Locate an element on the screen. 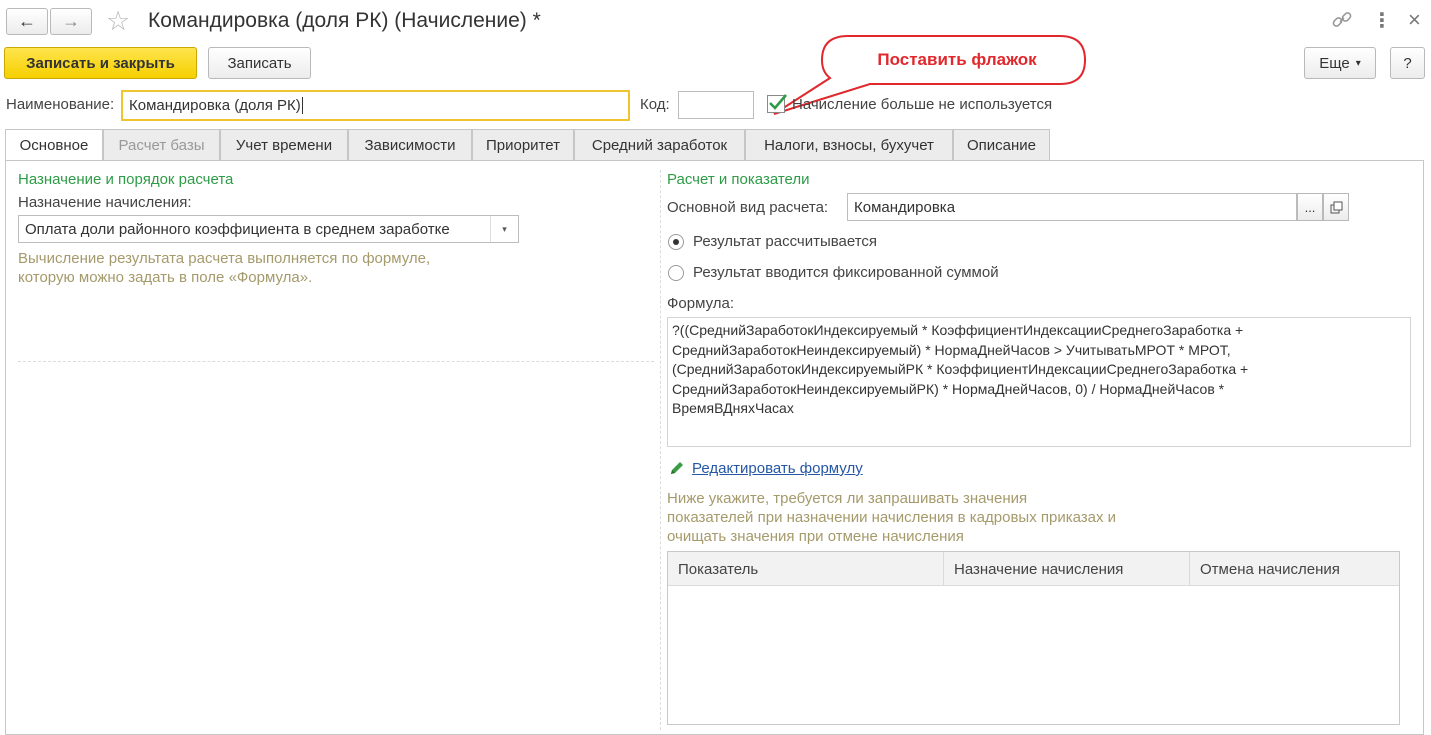 The width and height of the screenshot is (1431, 735). tab-taxes: Налоги, взносы, бухучет is located at coordinates (849, 144).